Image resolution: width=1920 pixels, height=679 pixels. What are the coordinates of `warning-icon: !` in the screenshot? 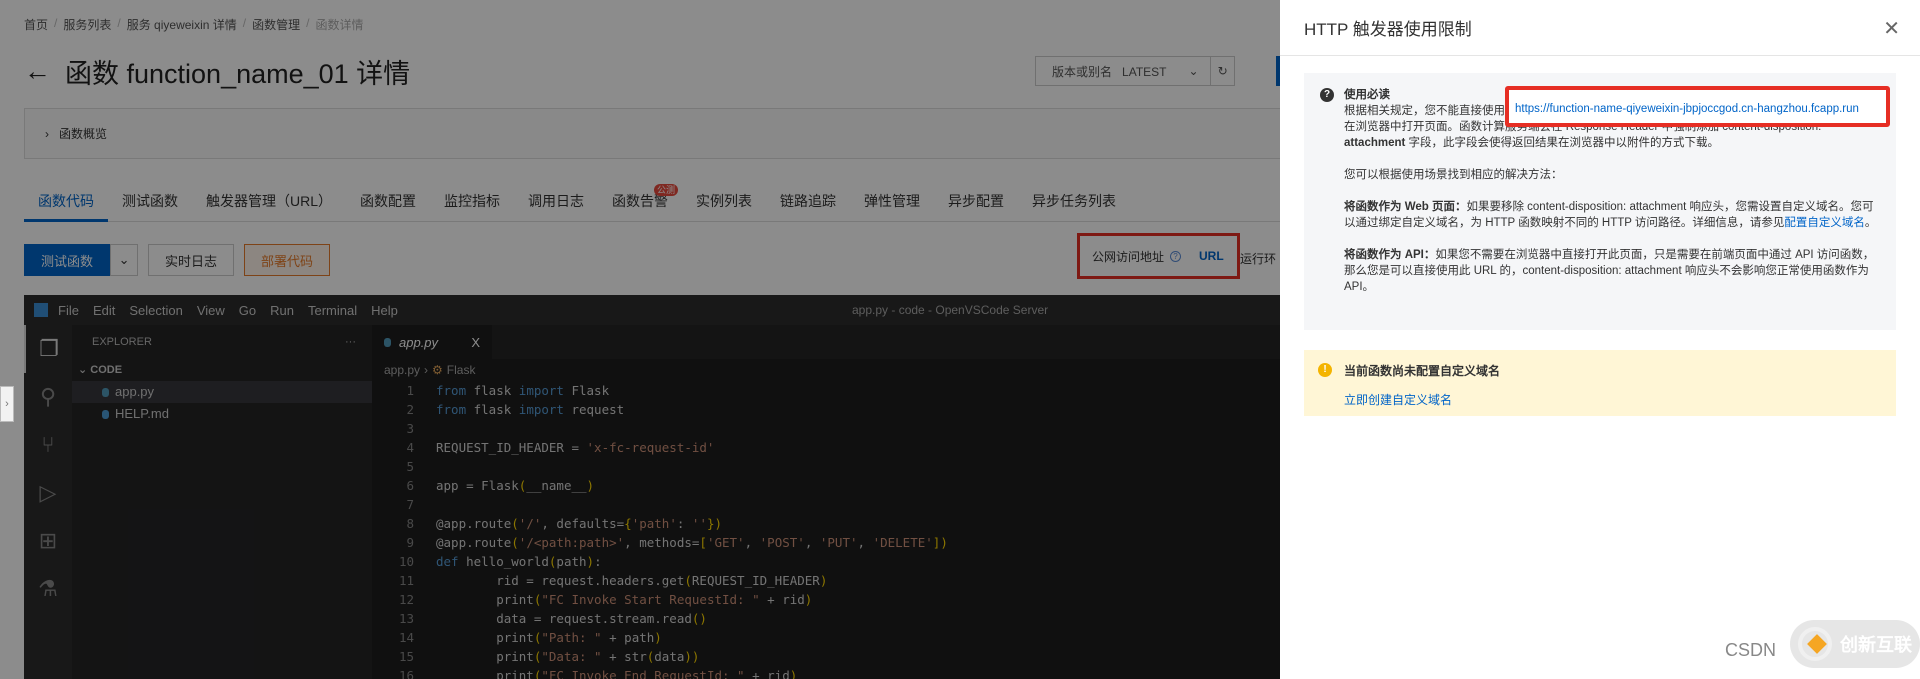 It's located at (1325, 370).